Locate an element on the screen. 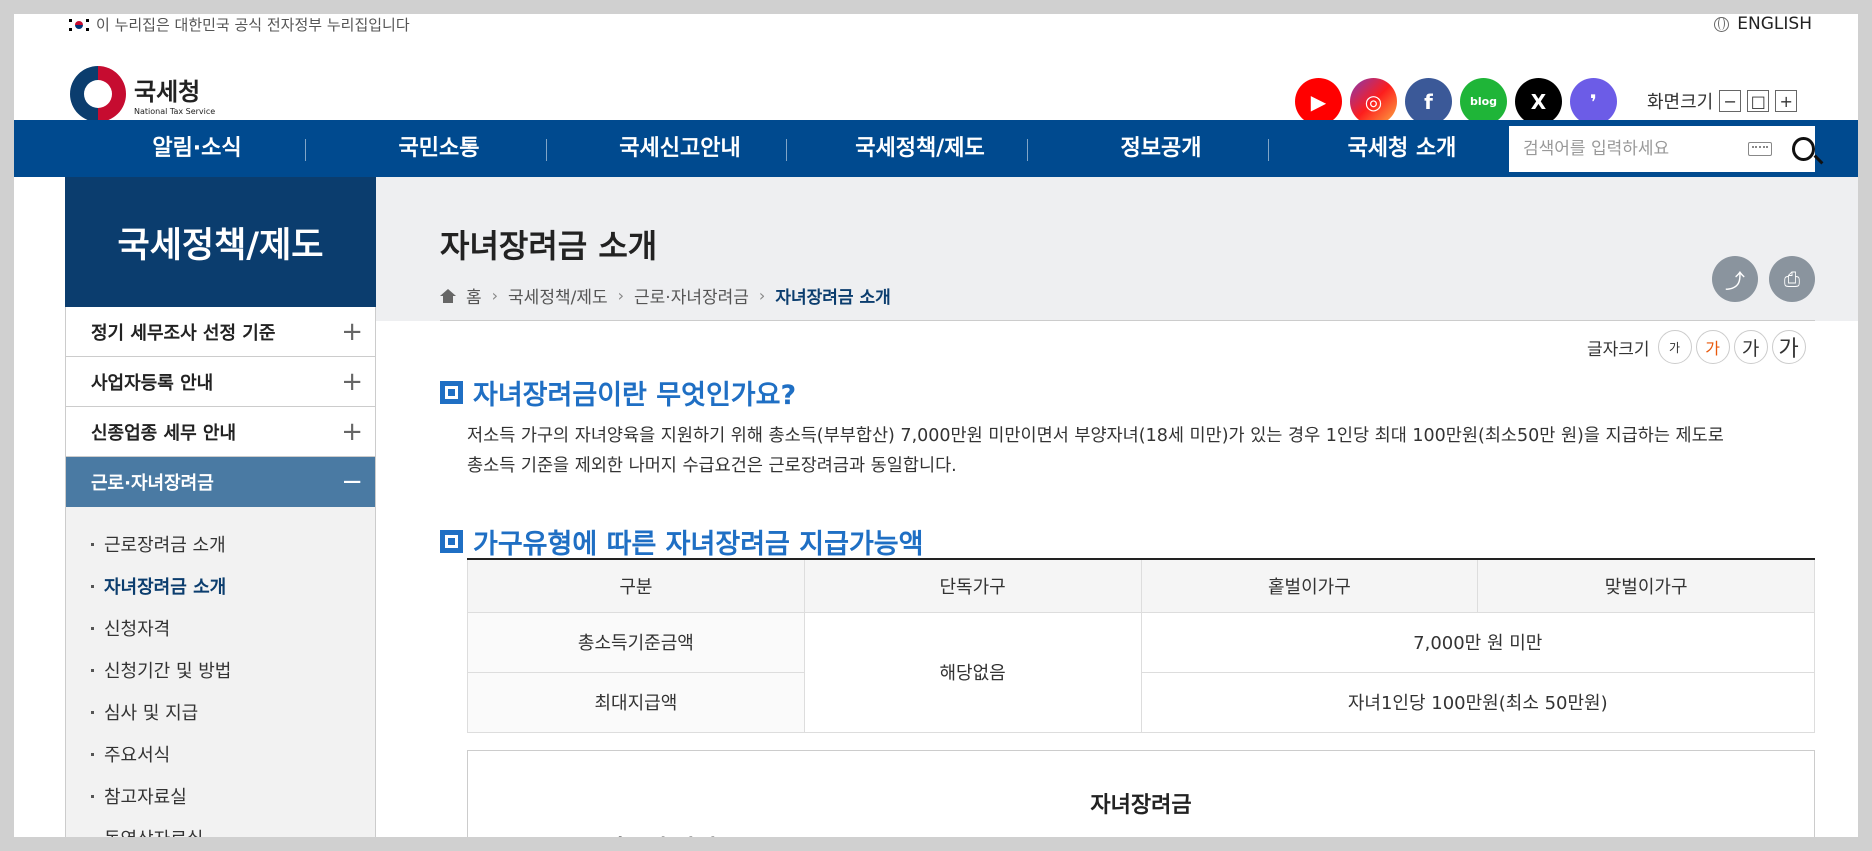 This screenshot has width=1872, height=851. facebook-icon: f is located at coordinates (1428, 101).